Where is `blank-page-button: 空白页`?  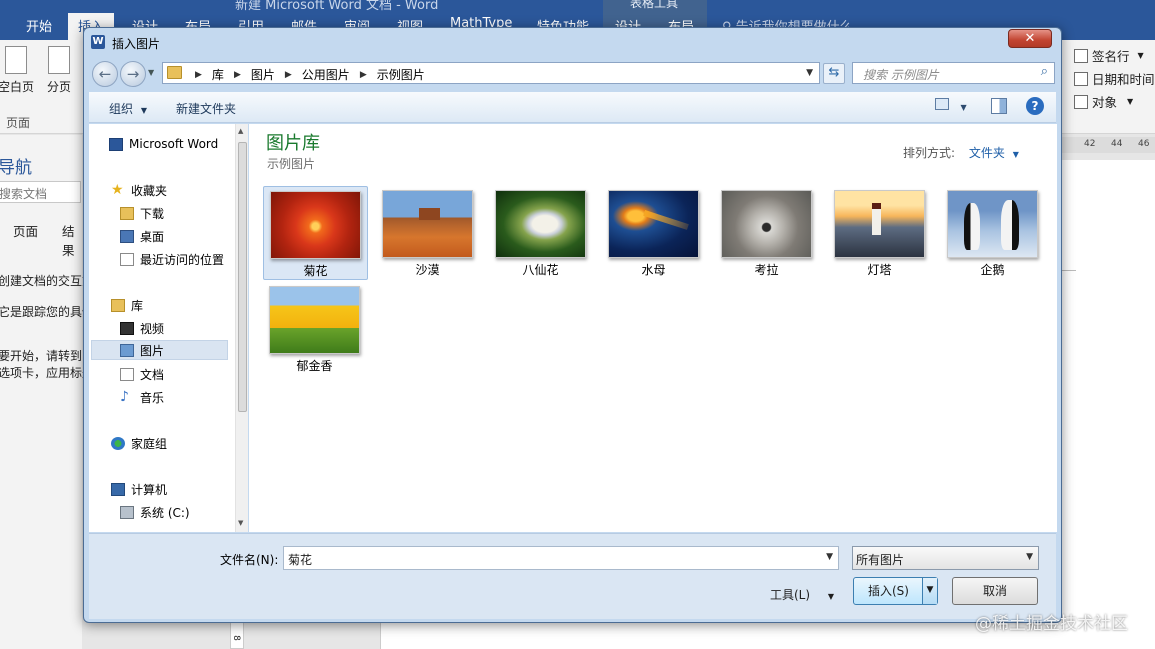 blank-page-button: 空白页 is located at coordinates (18, 70).